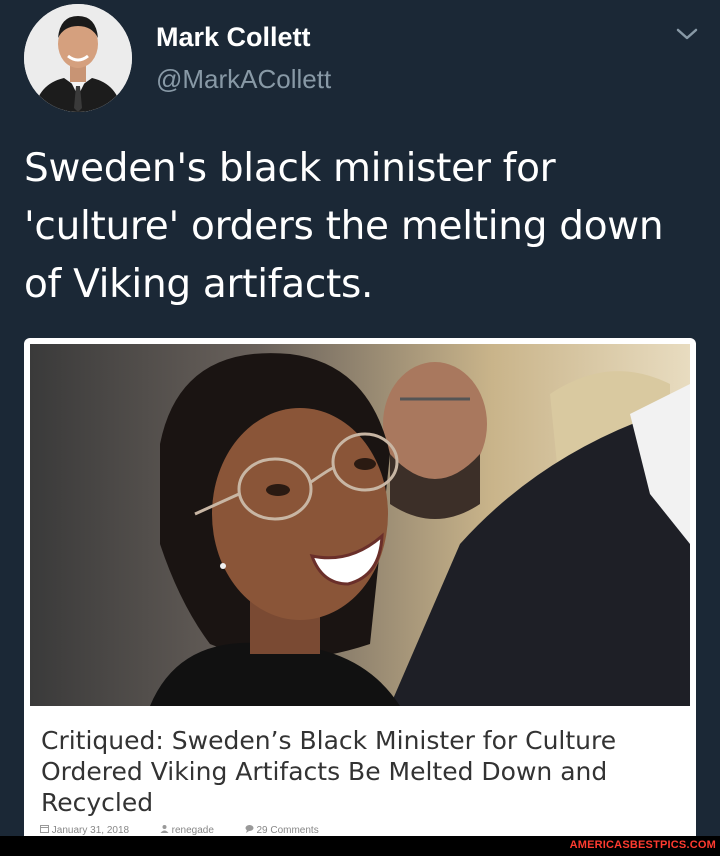  Describe the element at coordinates (44, 829) in the screenshot. I see `calendar-icon` at that location.